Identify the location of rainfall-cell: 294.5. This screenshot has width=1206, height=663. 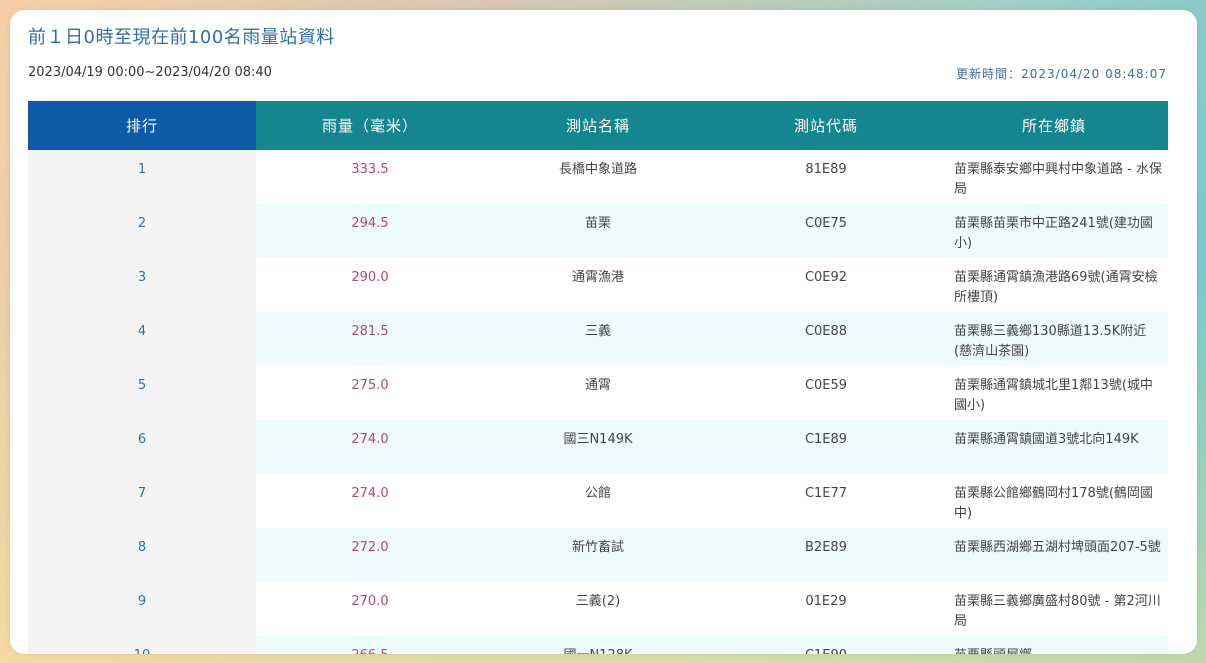
(370, 231).